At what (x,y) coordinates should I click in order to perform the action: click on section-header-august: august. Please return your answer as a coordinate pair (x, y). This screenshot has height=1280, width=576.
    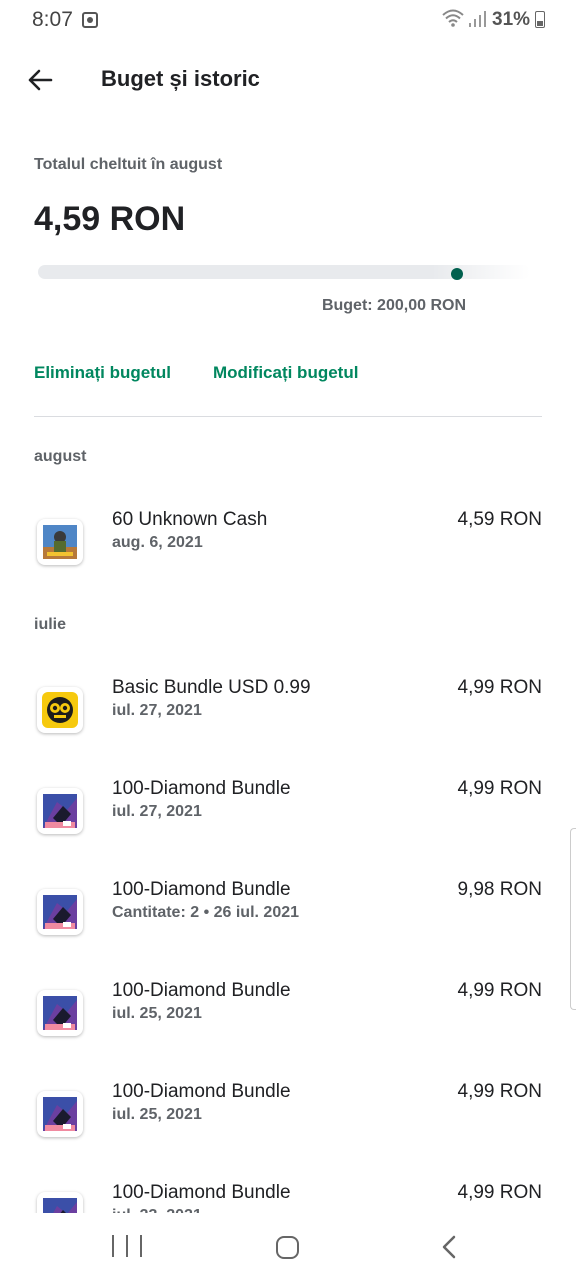
    Looking at the image, I should click on (60, 456).